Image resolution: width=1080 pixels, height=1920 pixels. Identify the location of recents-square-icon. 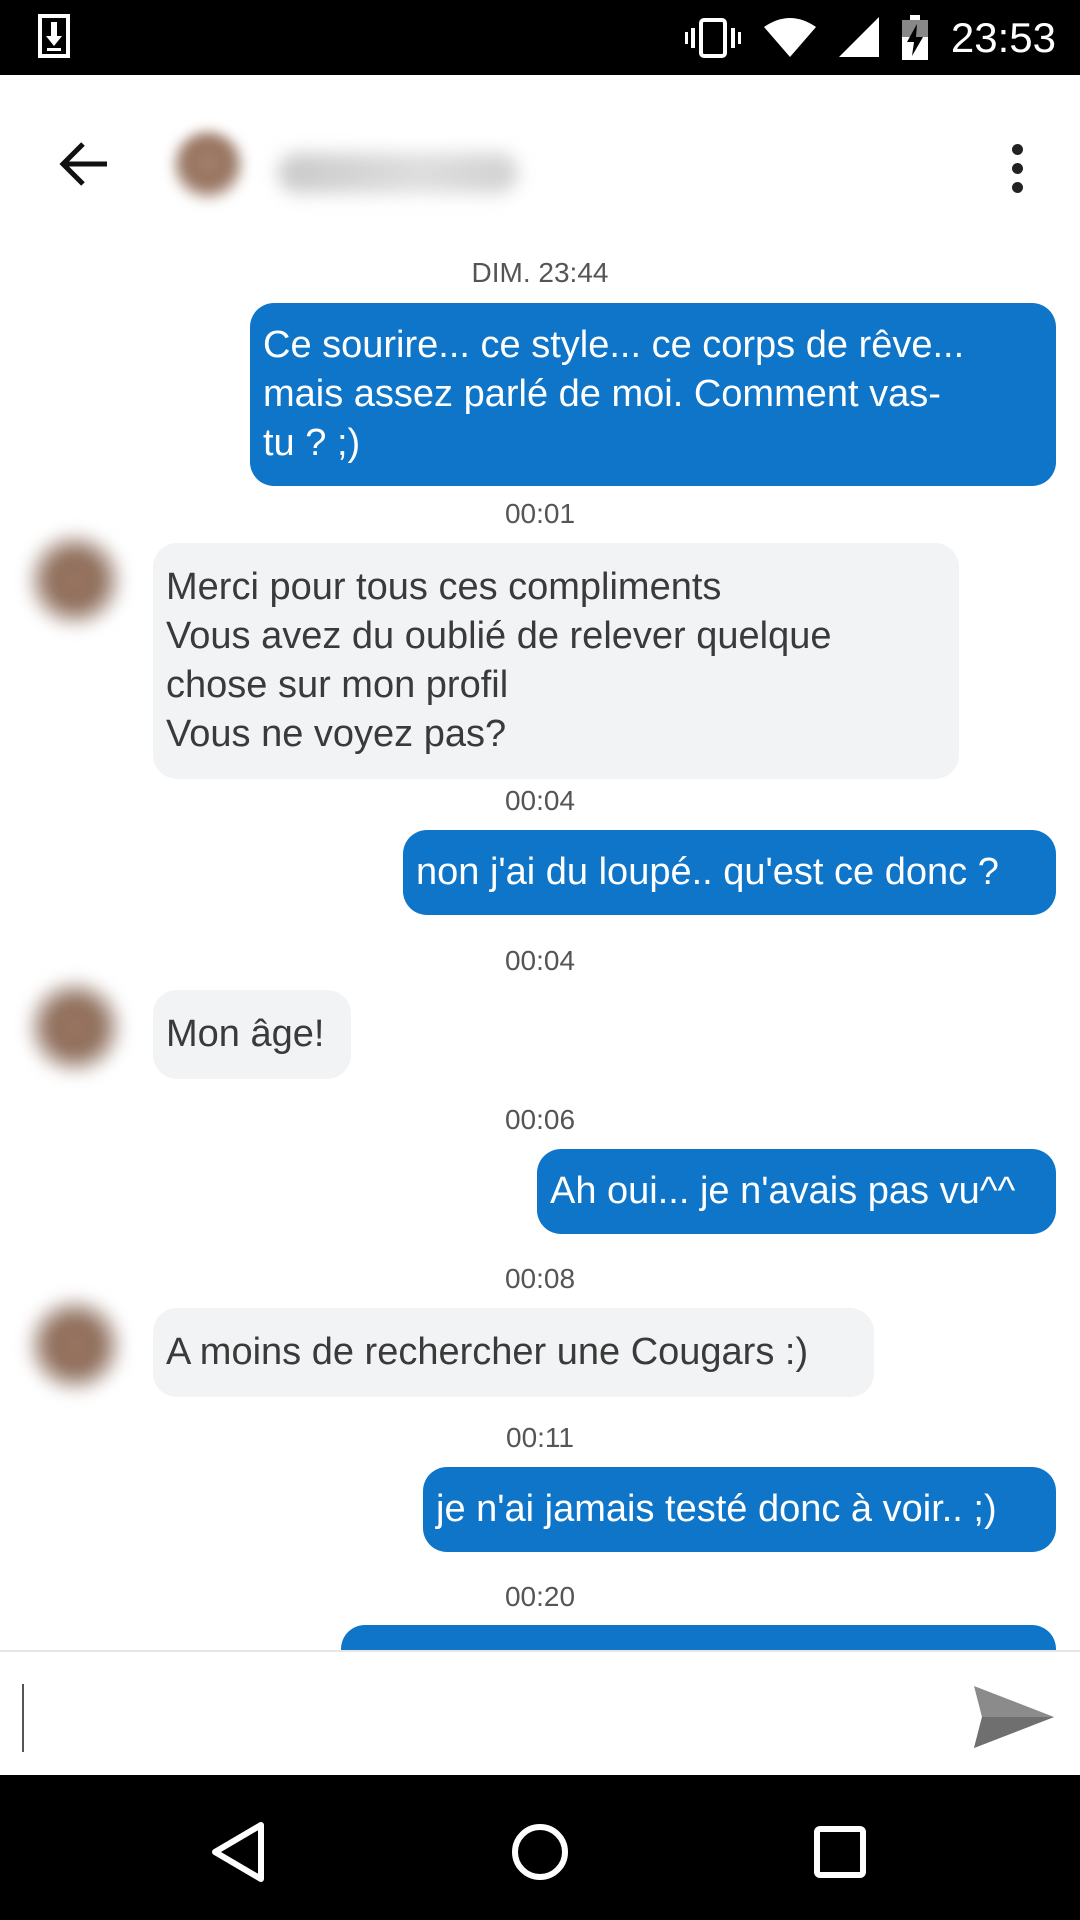
(840, 1852).